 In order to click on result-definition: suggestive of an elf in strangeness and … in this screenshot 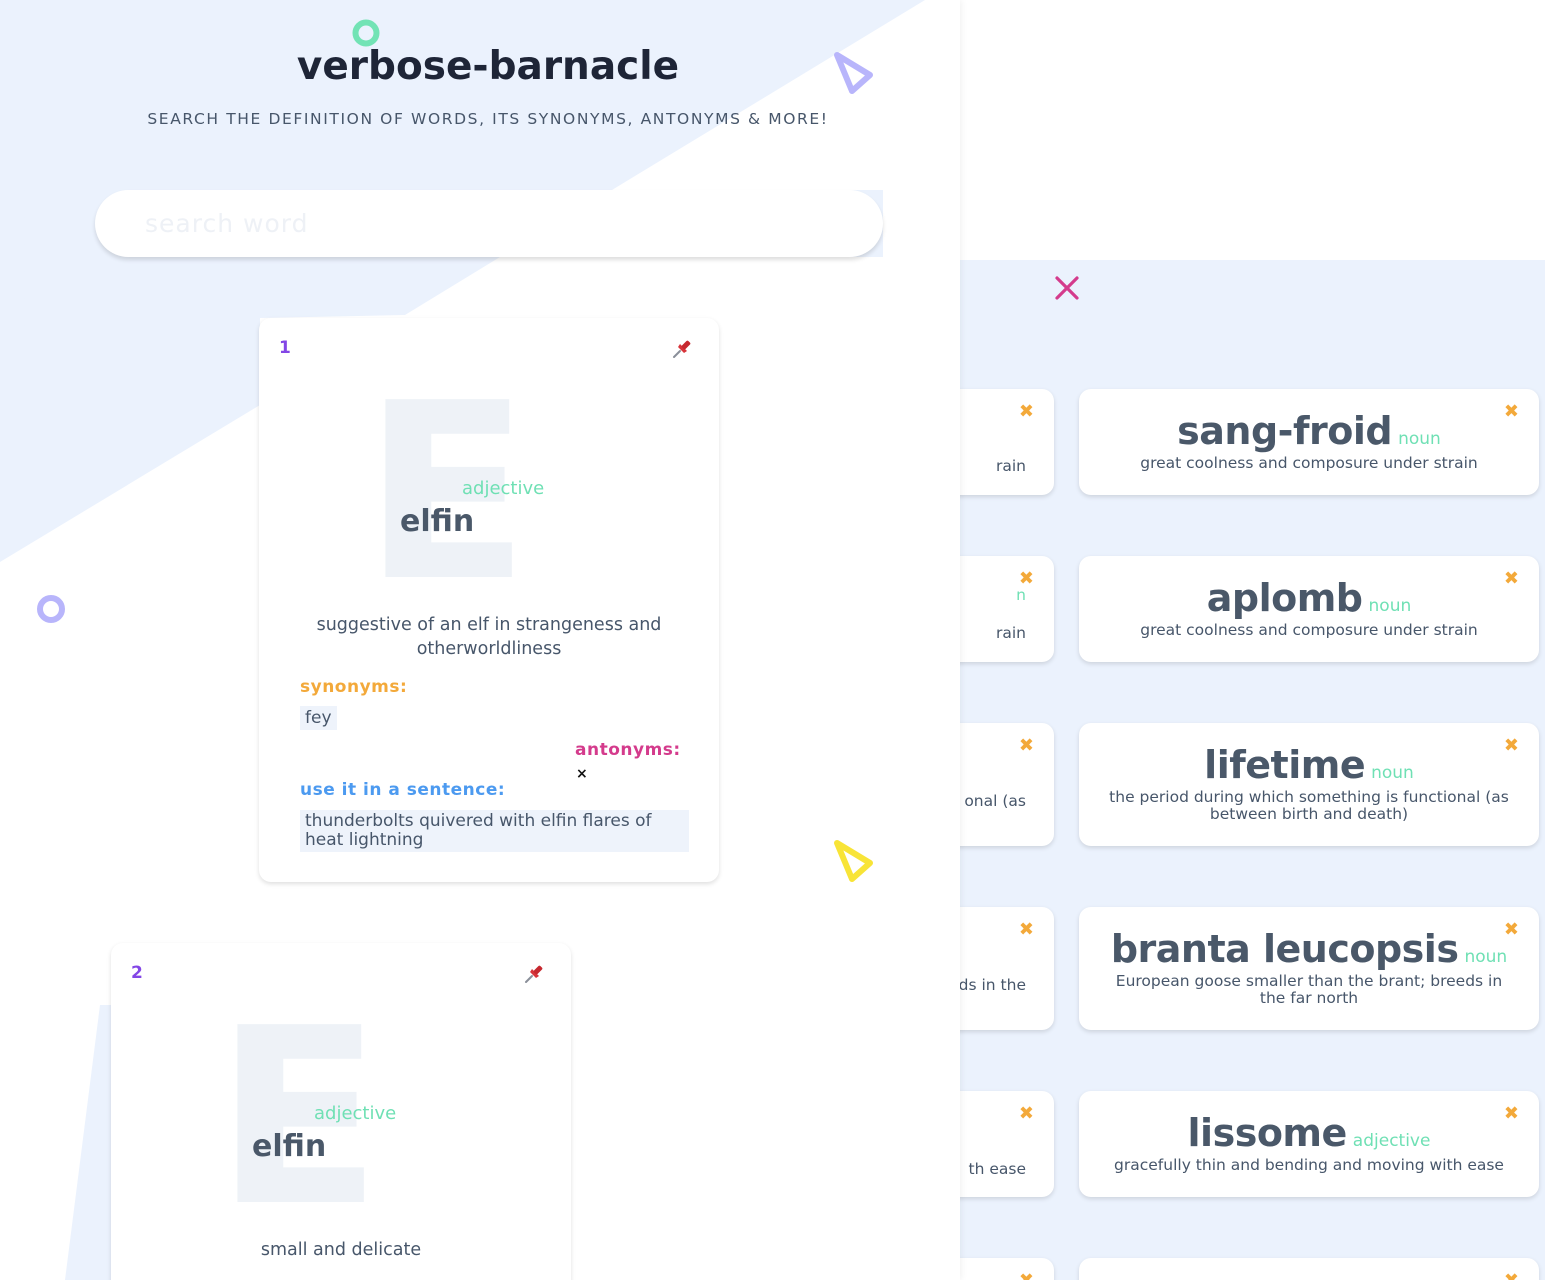, I will do `click(489, 637)`.